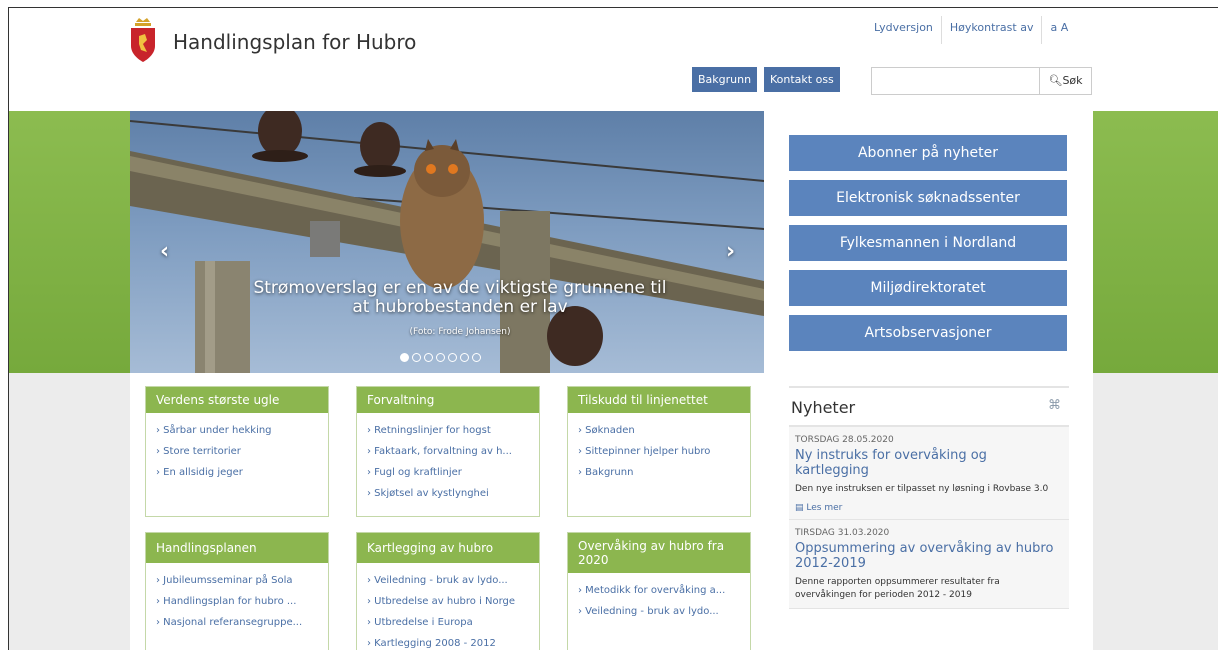 This screenshot has height=650, width=1218. What do you see at coordinates (928, 243) in the screenshot?
I see `quicklink-fylkesmannen: Fylkesmannen i Nordland` at bounding box center [928, 243].